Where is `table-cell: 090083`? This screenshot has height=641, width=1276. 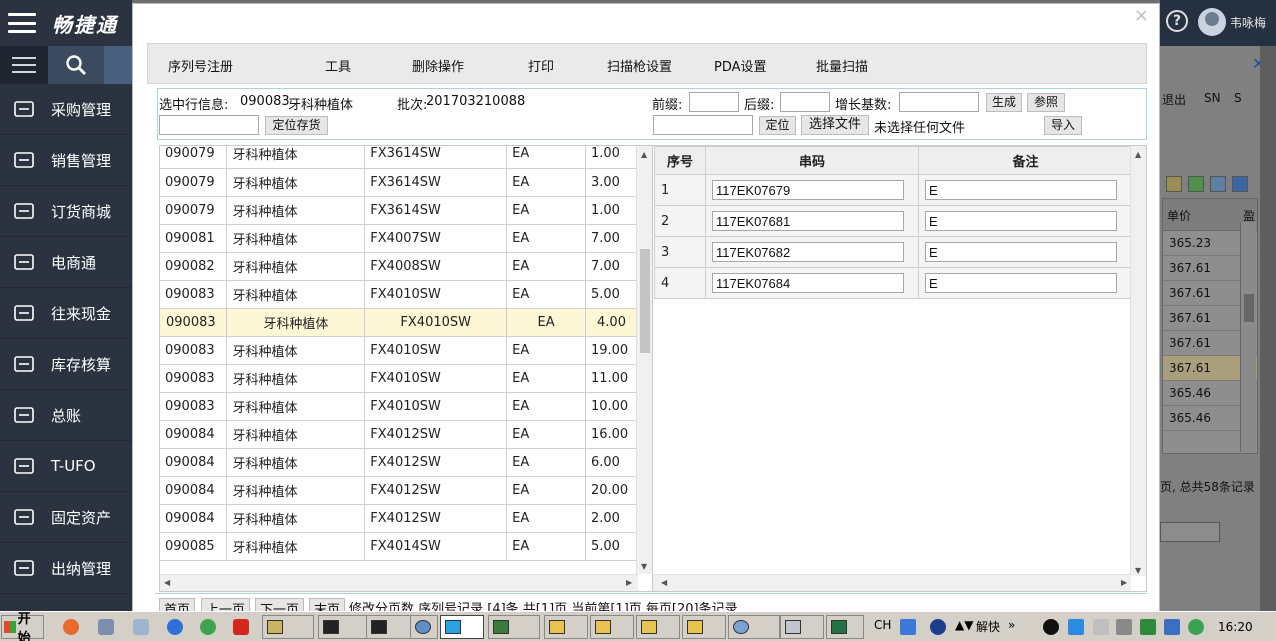 table-cell: 090083 is located at coordinates (194, 322).